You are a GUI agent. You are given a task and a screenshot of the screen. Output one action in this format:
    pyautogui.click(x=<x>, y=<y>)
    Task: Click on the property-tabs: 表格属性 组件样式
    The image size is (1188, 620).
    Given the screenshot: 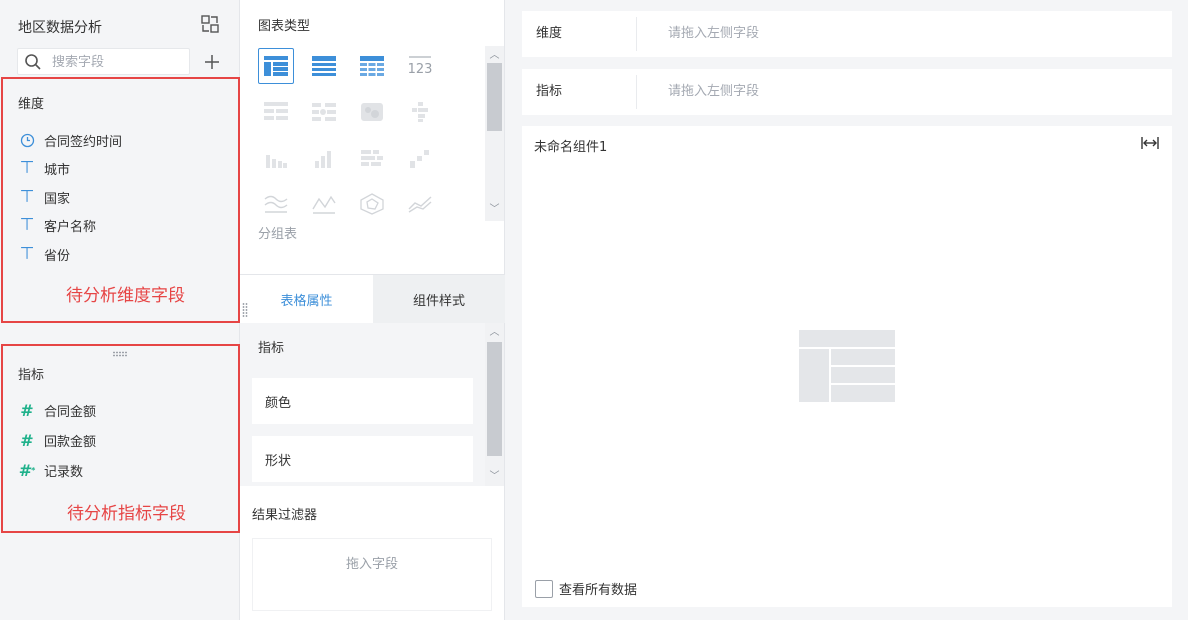 What is the action you would take?
    pyautogui.click(x=372, y=299)
    